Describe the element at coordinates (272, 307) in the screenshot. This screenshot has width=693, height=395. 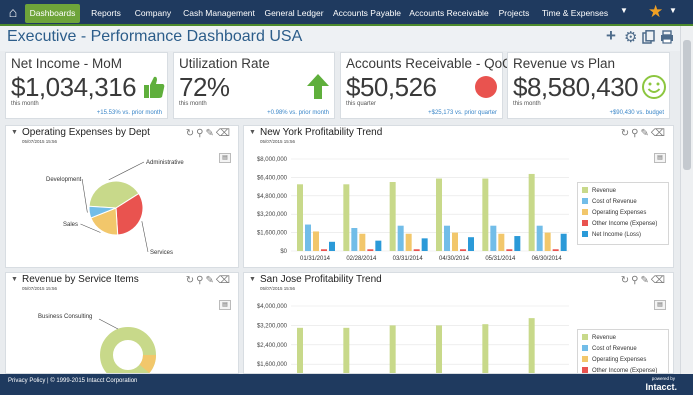
I see `y-tick-label: $4,000,000` at that location.